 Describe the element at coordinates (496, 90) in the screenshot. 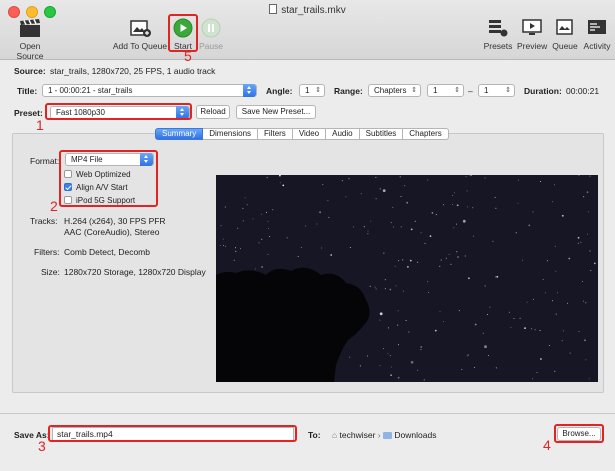

I see `range-to-select: 1 ⇕` at that location.